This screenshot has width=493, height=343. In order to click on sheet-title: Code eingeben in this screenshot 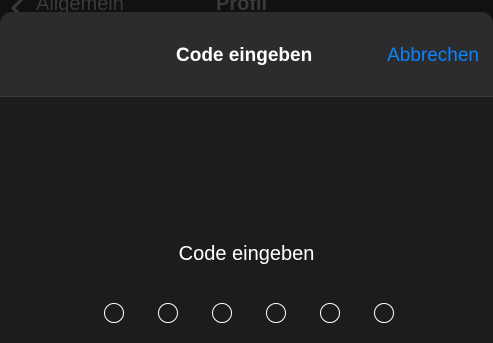, I will do `click(244, 55)`.